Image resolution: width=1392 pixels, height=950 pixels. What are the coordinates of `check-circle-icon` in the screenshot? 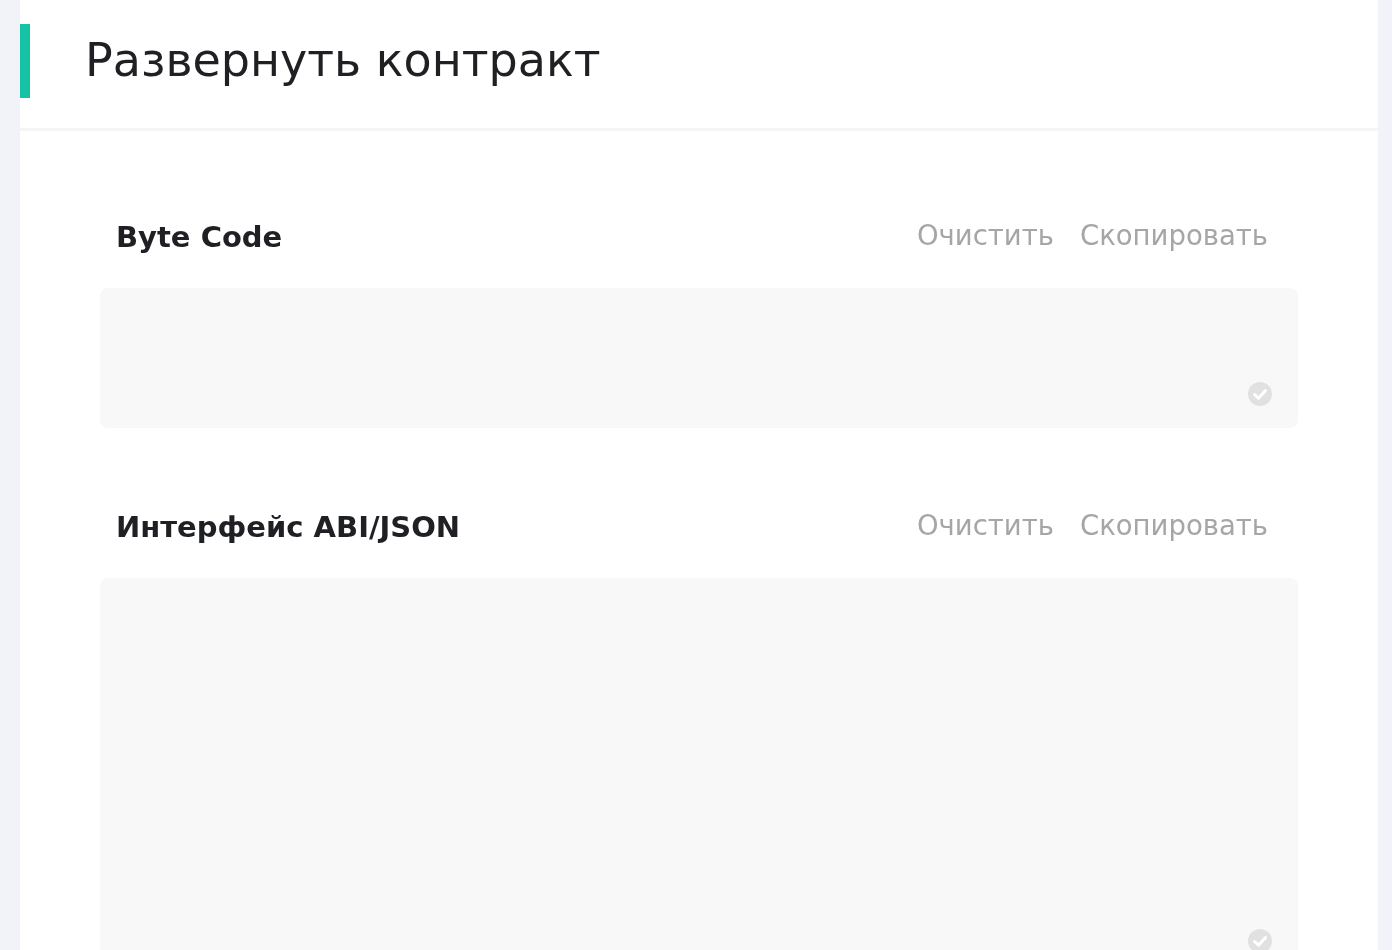 It's located at (1260, 394).